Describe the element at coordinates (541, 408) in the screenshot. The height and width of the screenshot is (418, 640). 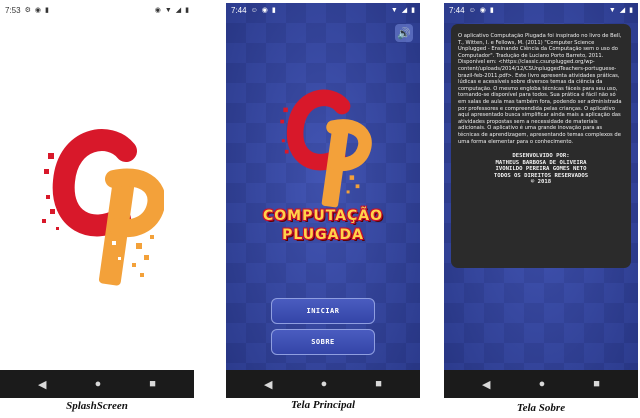
I see `caption-about: Tela Sobre` at that location.